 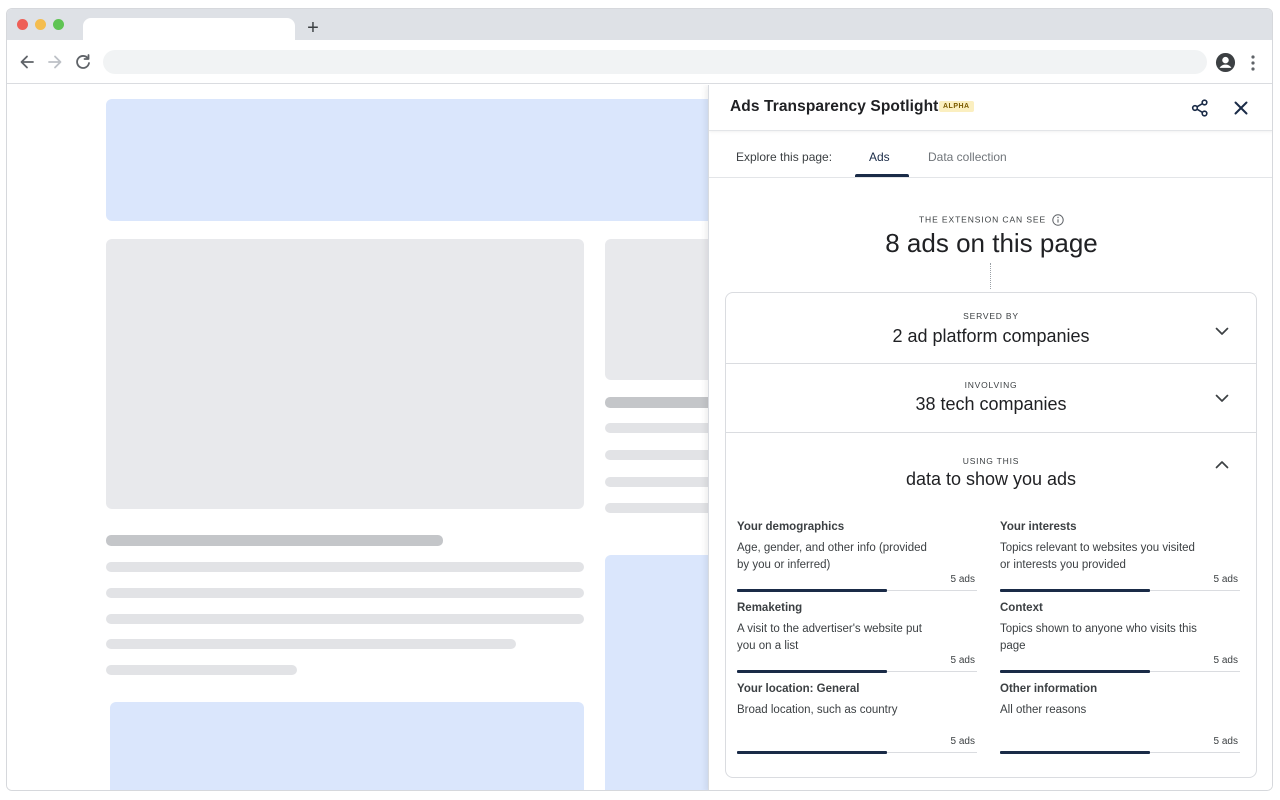 I want to click on explore-label: Explore this page:, so click(x=784, y=157).